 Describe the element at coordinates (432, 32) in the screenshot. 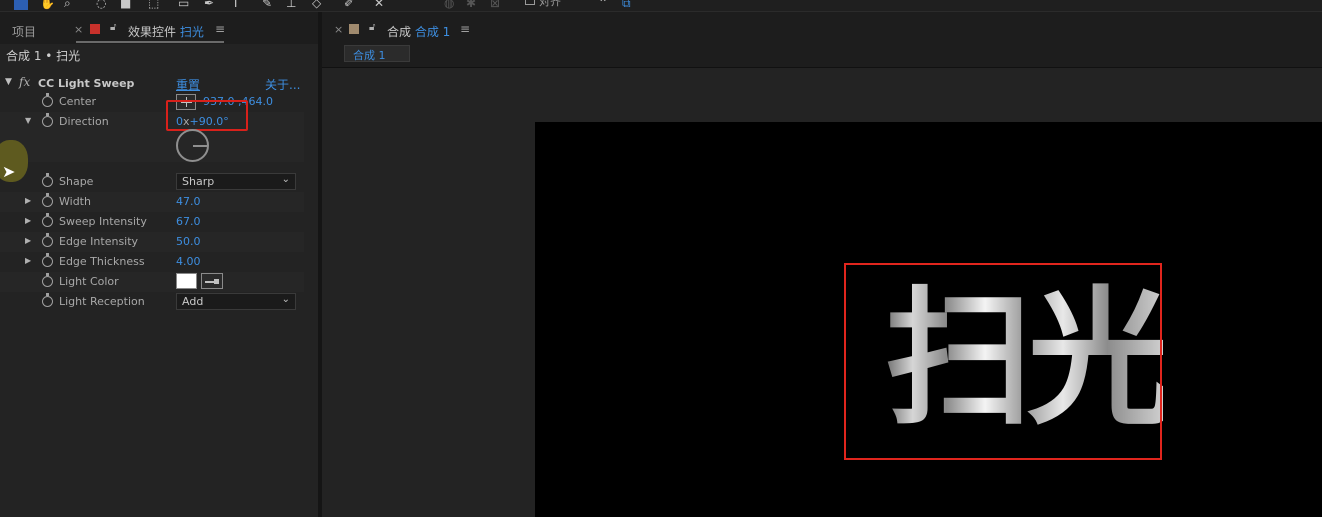

I see `tab-composition-name: 合成 1` at that location.